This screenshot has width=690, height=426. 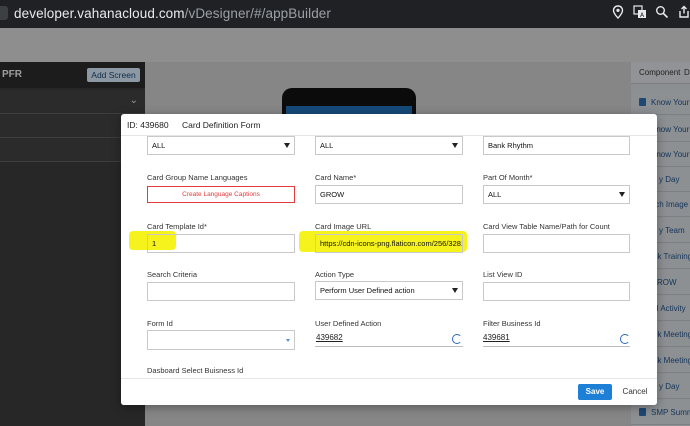 I want to click on row0-select-1: ALL, so click(x=221, y=145).